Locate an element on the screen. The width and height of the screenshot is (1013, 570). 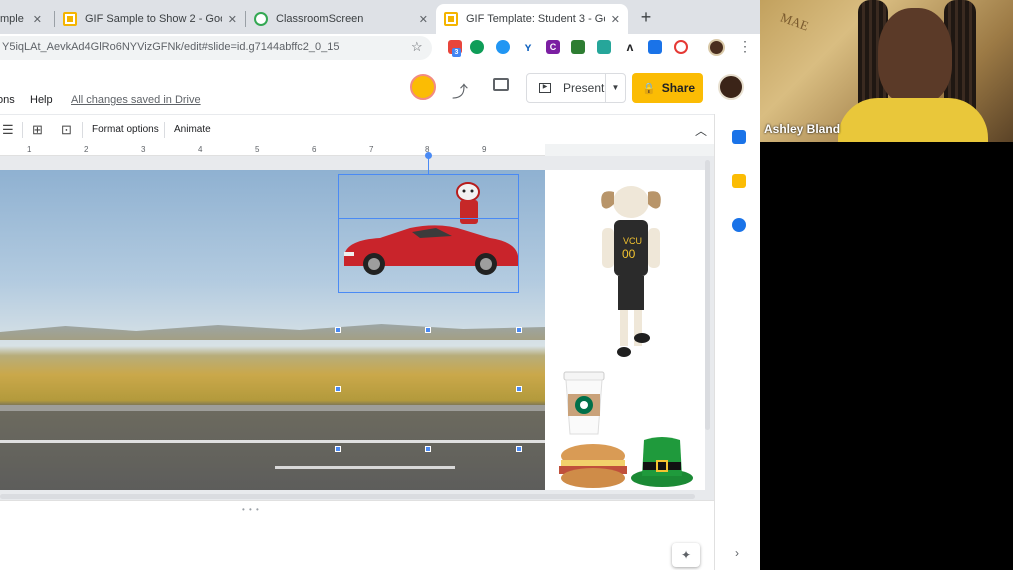
replace-image-icon: ⊡ is located at coordinates (66, 130).